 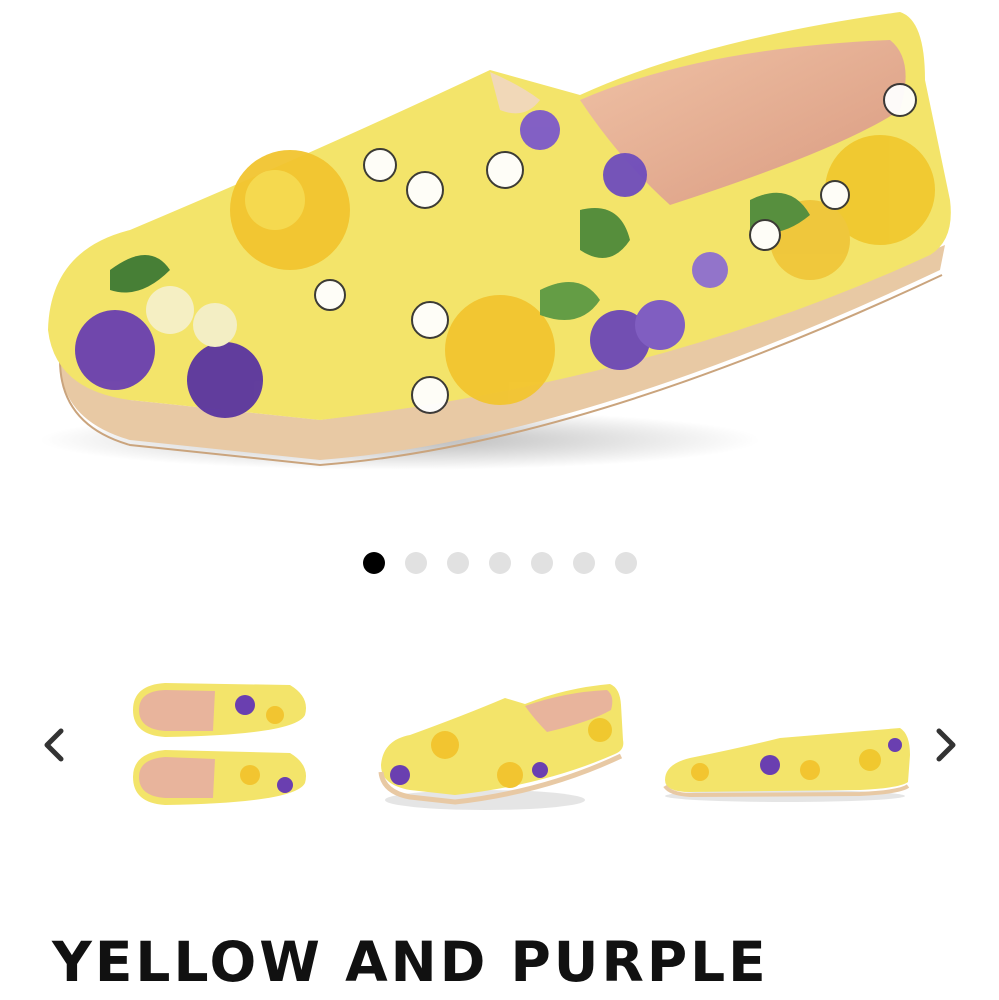 I want to click on thumbnail-prev-button, so click(x=54, y=745).